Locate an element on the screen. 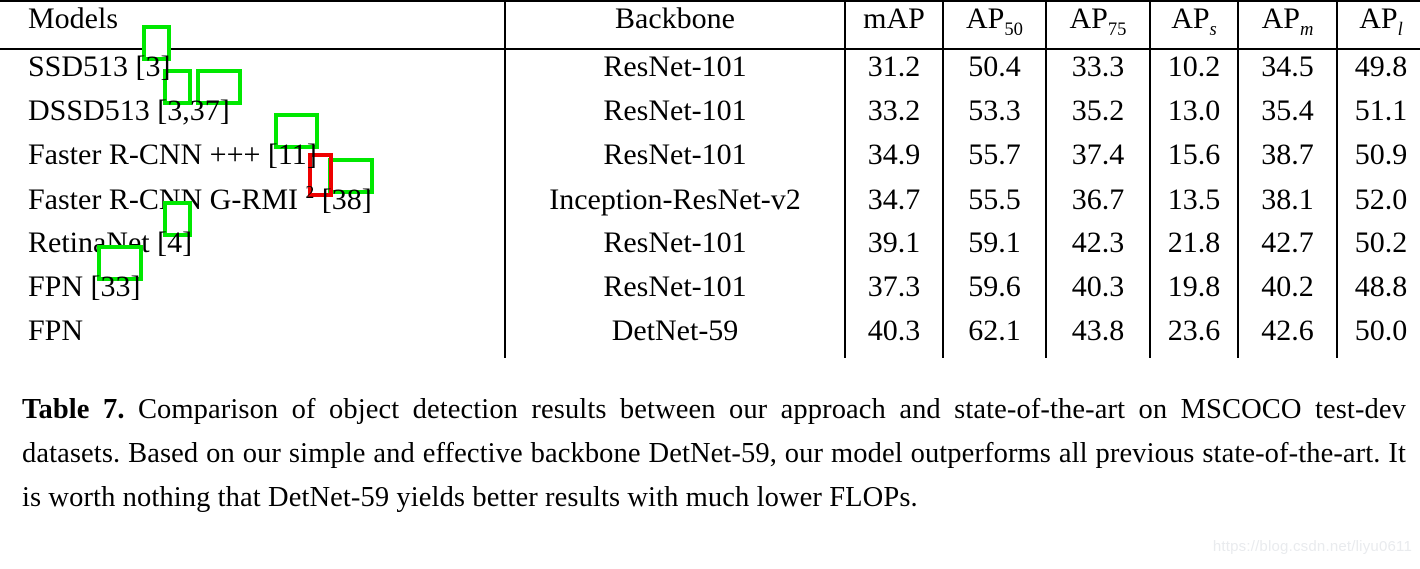 This screenshot has width=1420, height=569. header-models: Models is located at coordinates (252, 24).